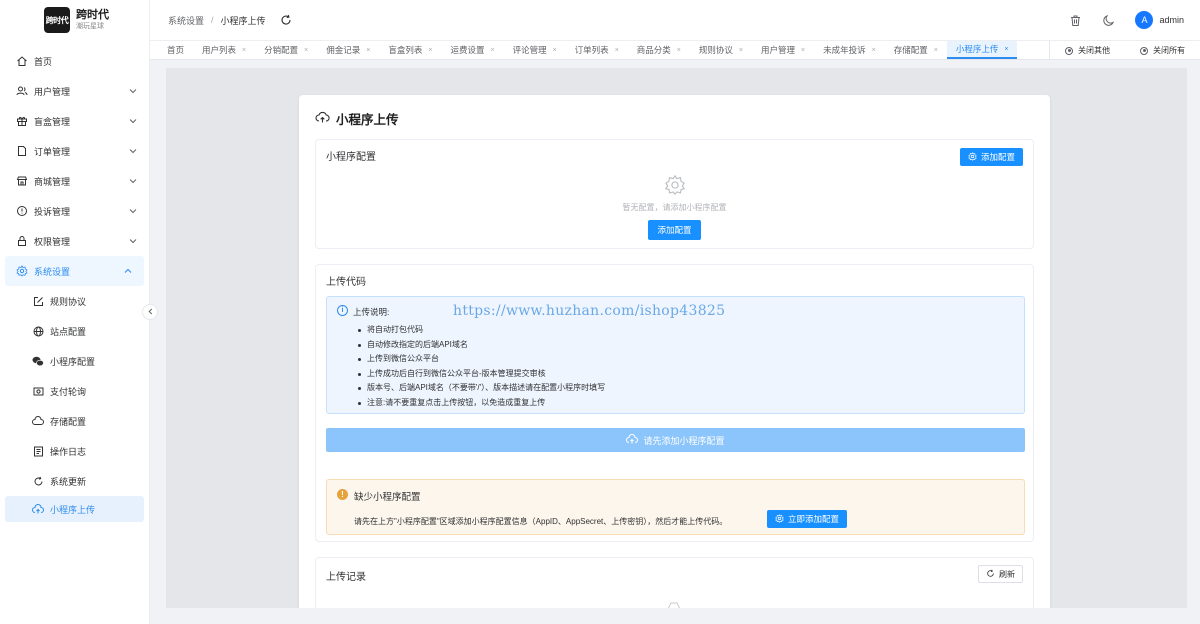 The width and height of the screenshot is (1200, 624). What do you see at coordinates (982, 50) in the screenshot?
I see `tab-miniapp-upload: 小程序上传 ×` at bounding box center [982, 50].